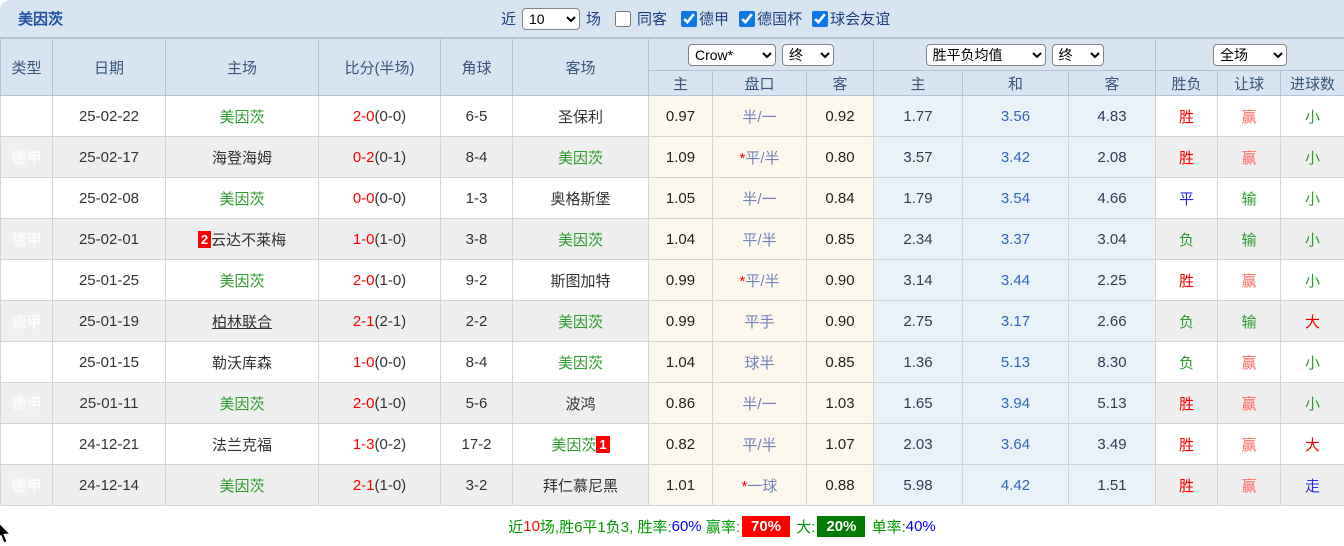 The height and width of the screenshot is (546, 1344). Describe the element at coordinates (379, 116) in the screenshot. I see `score-cell: 2-0(0-0)` at that location.